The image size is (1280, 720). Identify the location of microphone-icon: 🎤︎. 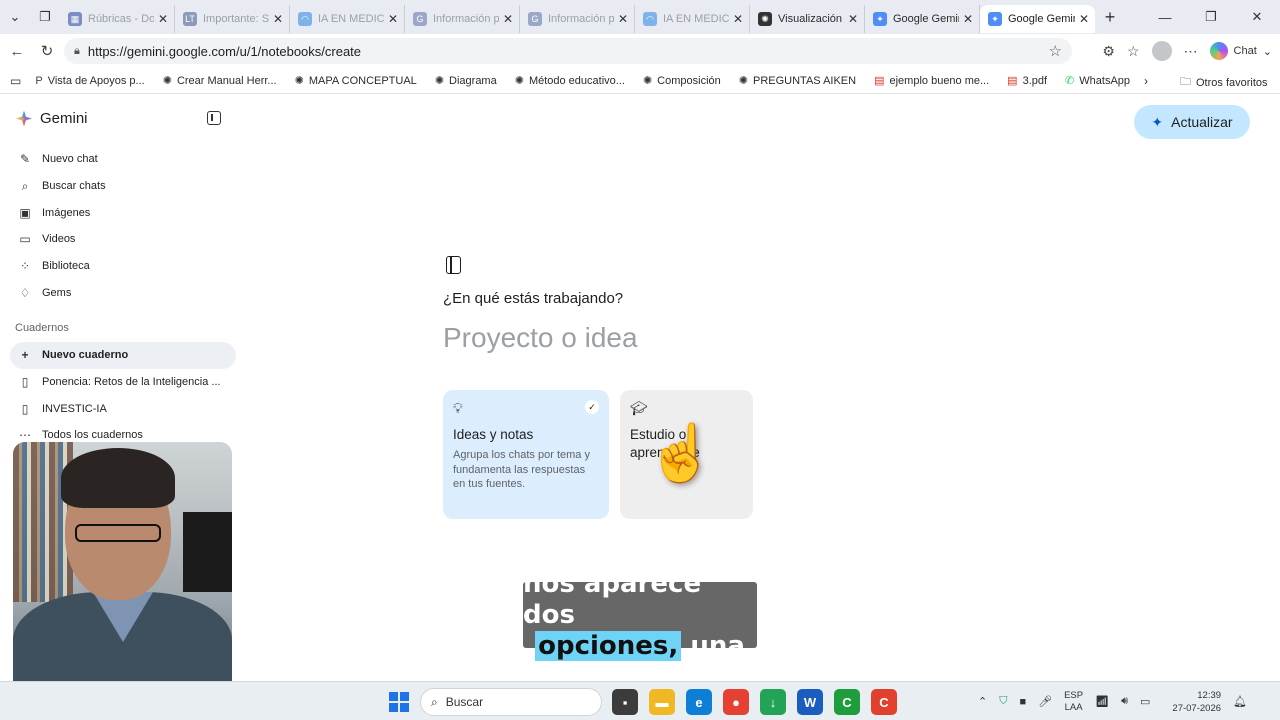
(1045, 701).